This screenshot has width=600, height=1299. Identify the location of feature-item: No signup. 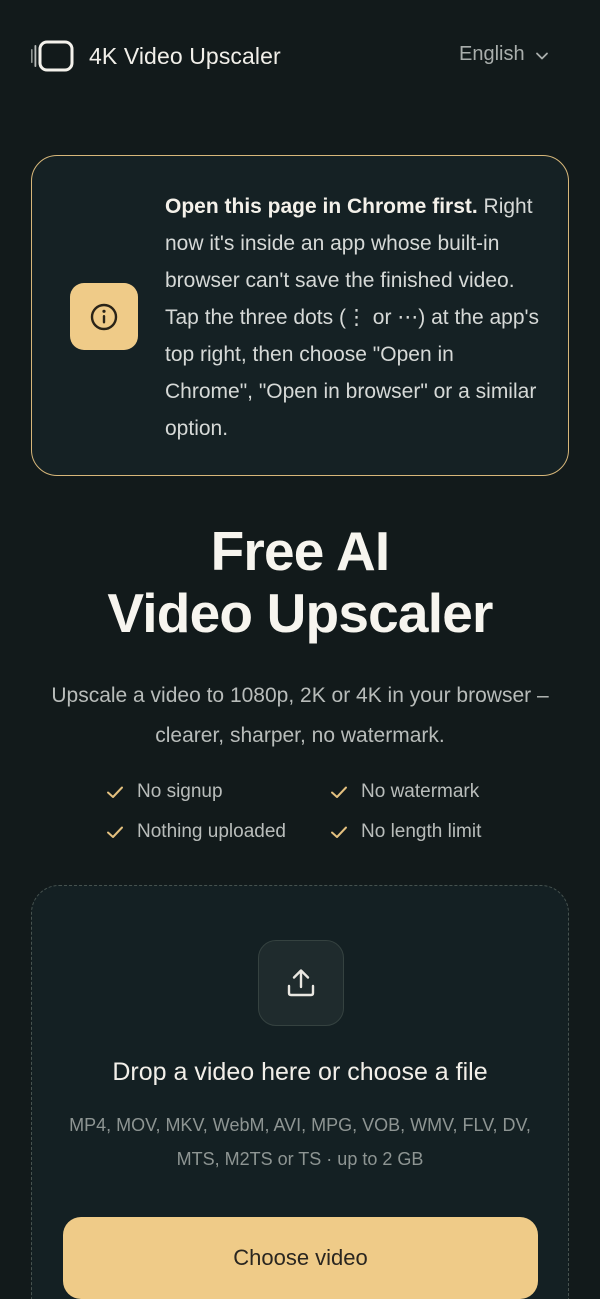
(217, 792).